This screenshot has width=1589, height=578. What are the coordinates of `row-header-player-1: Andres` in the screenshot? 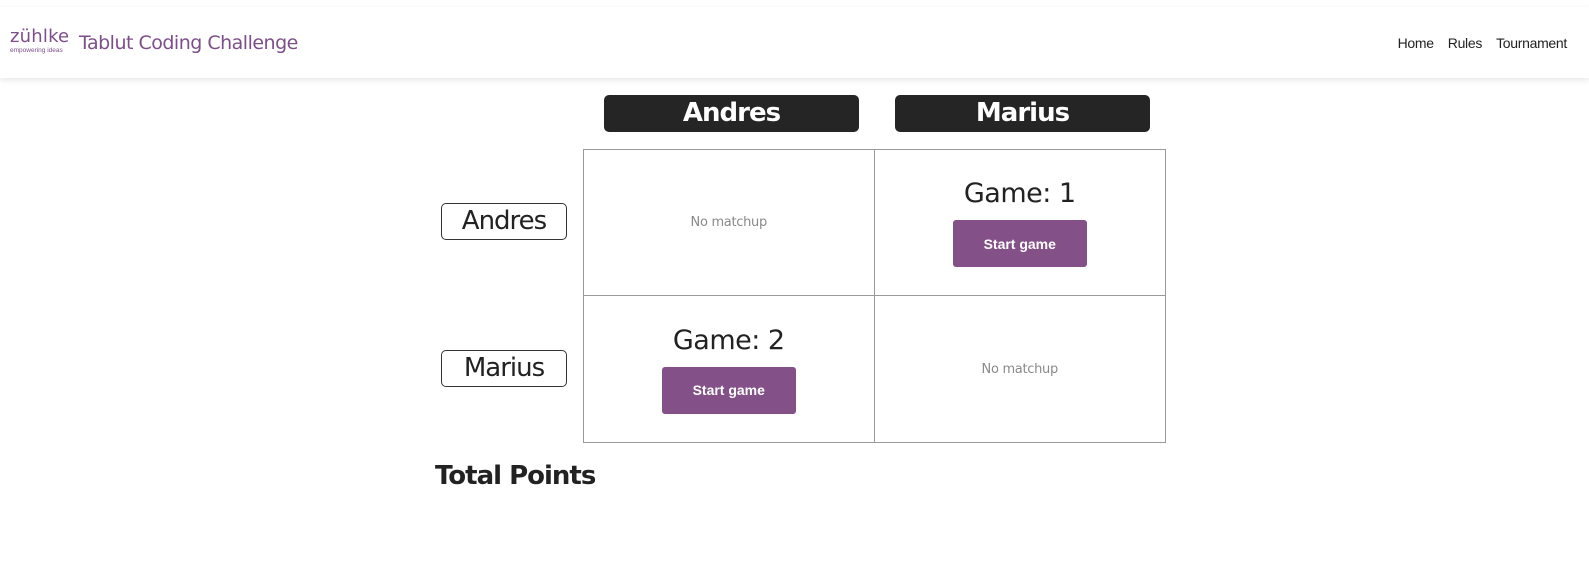 It's located at (504, 221).